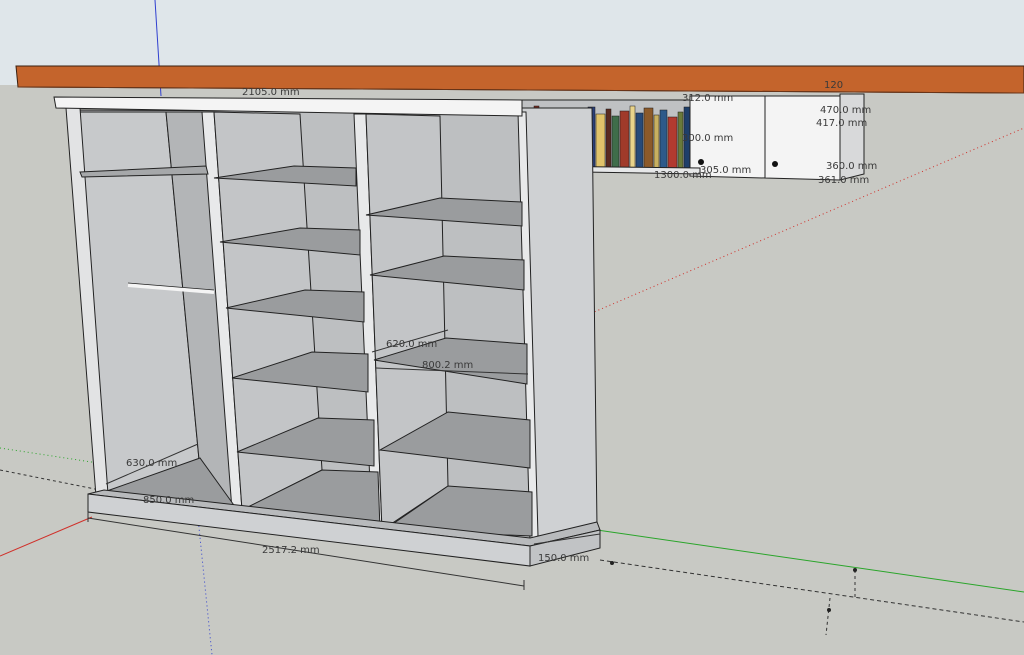 This screenshot has height=655, width=1024. Describe the element at coordinates (168, 500) in the screenshot. I see `dimension-label-base-depth: 850.0 mm` at that location.